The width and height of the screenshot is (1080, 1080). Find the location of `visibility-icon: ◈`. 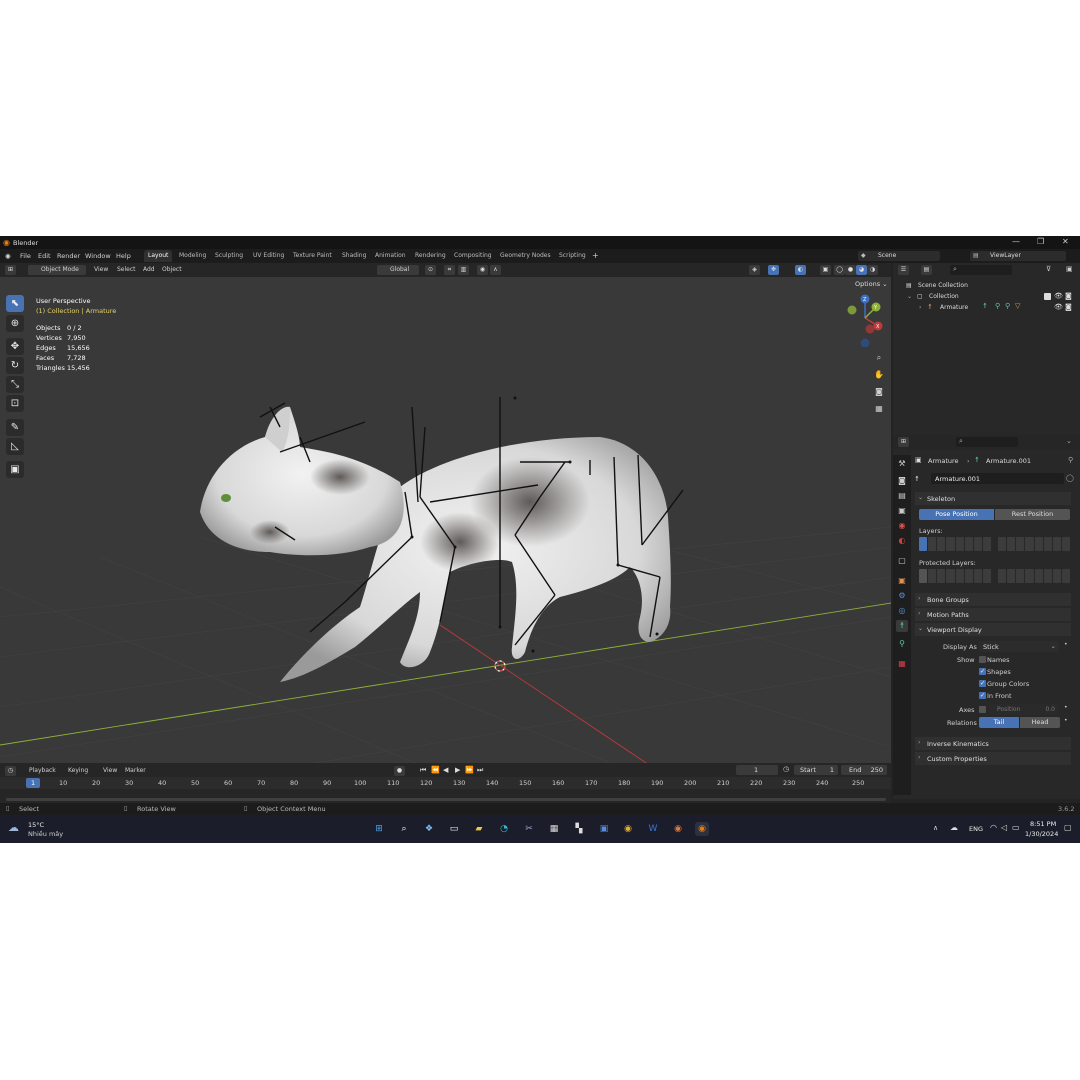

visibility-icon: ◈ is located at coordinates (754, 270).